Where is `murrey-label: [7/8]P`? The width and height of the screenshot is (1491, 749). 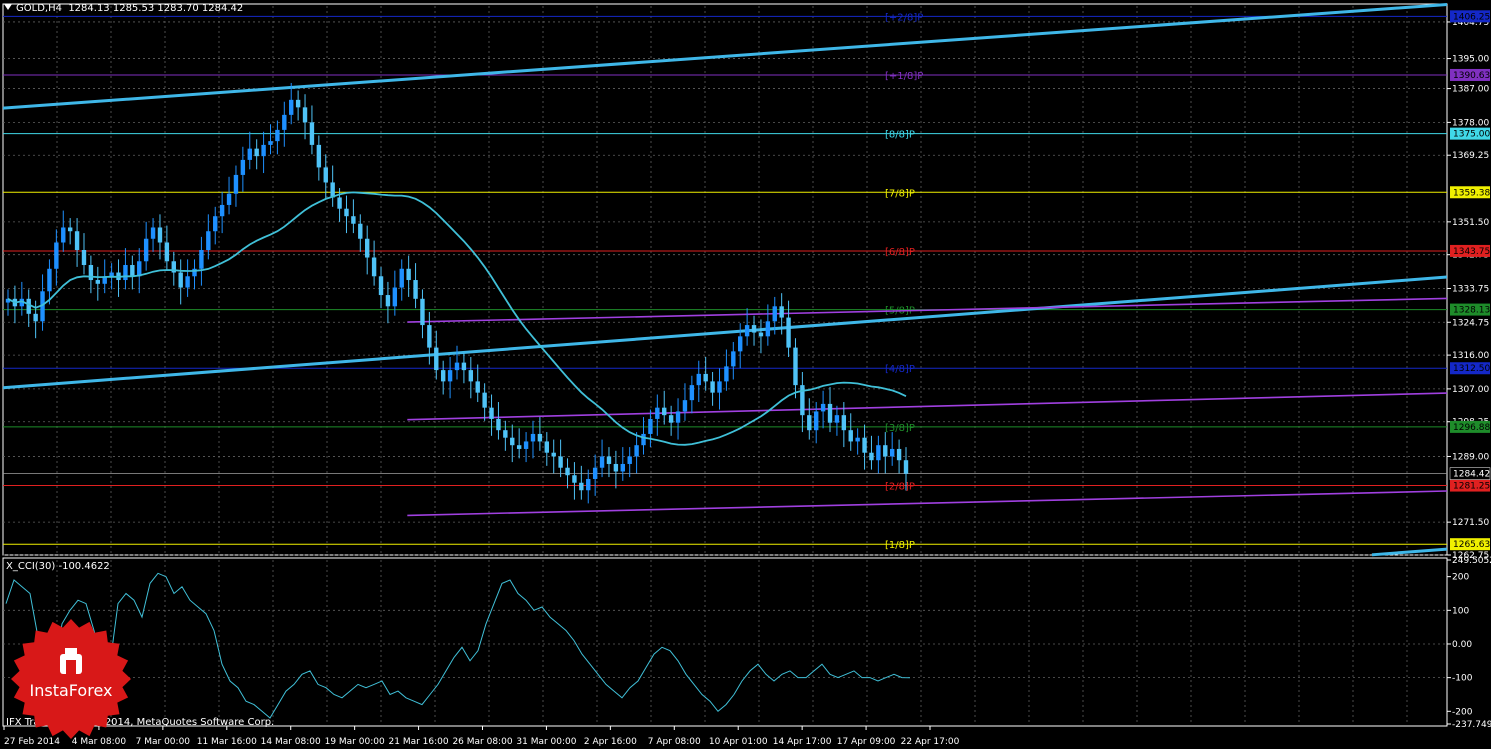 murrey-label: [7/8]P is located at coordinates (900, 193).